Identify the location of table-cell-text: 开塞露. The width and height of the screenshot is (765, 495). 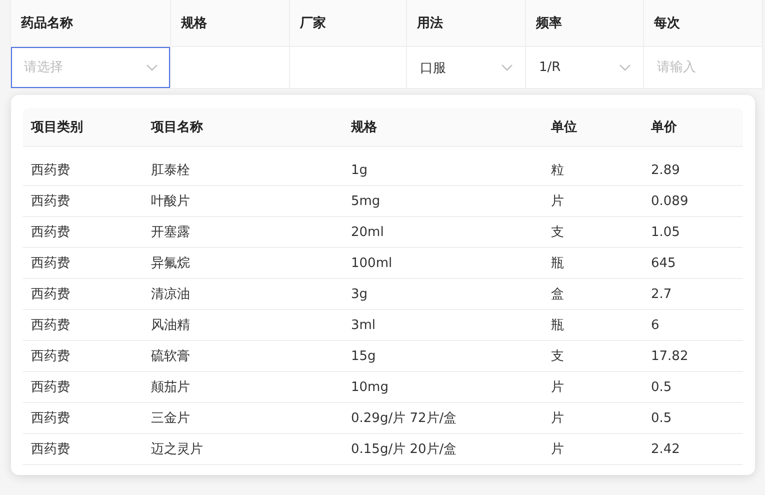
(170, 233).